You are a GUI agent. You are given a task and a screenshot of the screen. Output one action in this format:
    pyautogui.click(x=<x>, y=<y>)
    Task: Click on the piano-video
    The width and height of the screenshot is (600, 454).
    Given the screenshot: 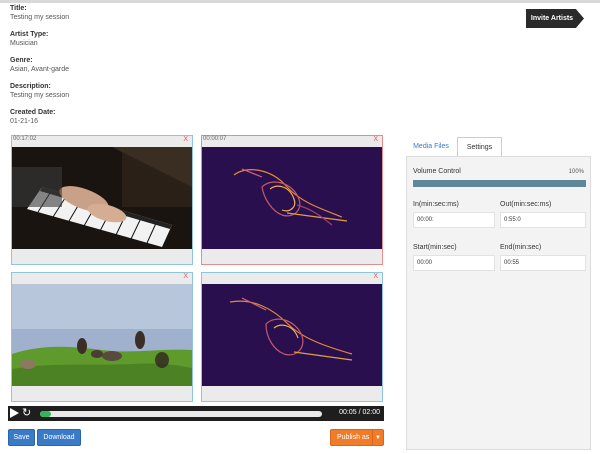 What is the action you would take?
    pyautogui.click(x=102, y=198)
    